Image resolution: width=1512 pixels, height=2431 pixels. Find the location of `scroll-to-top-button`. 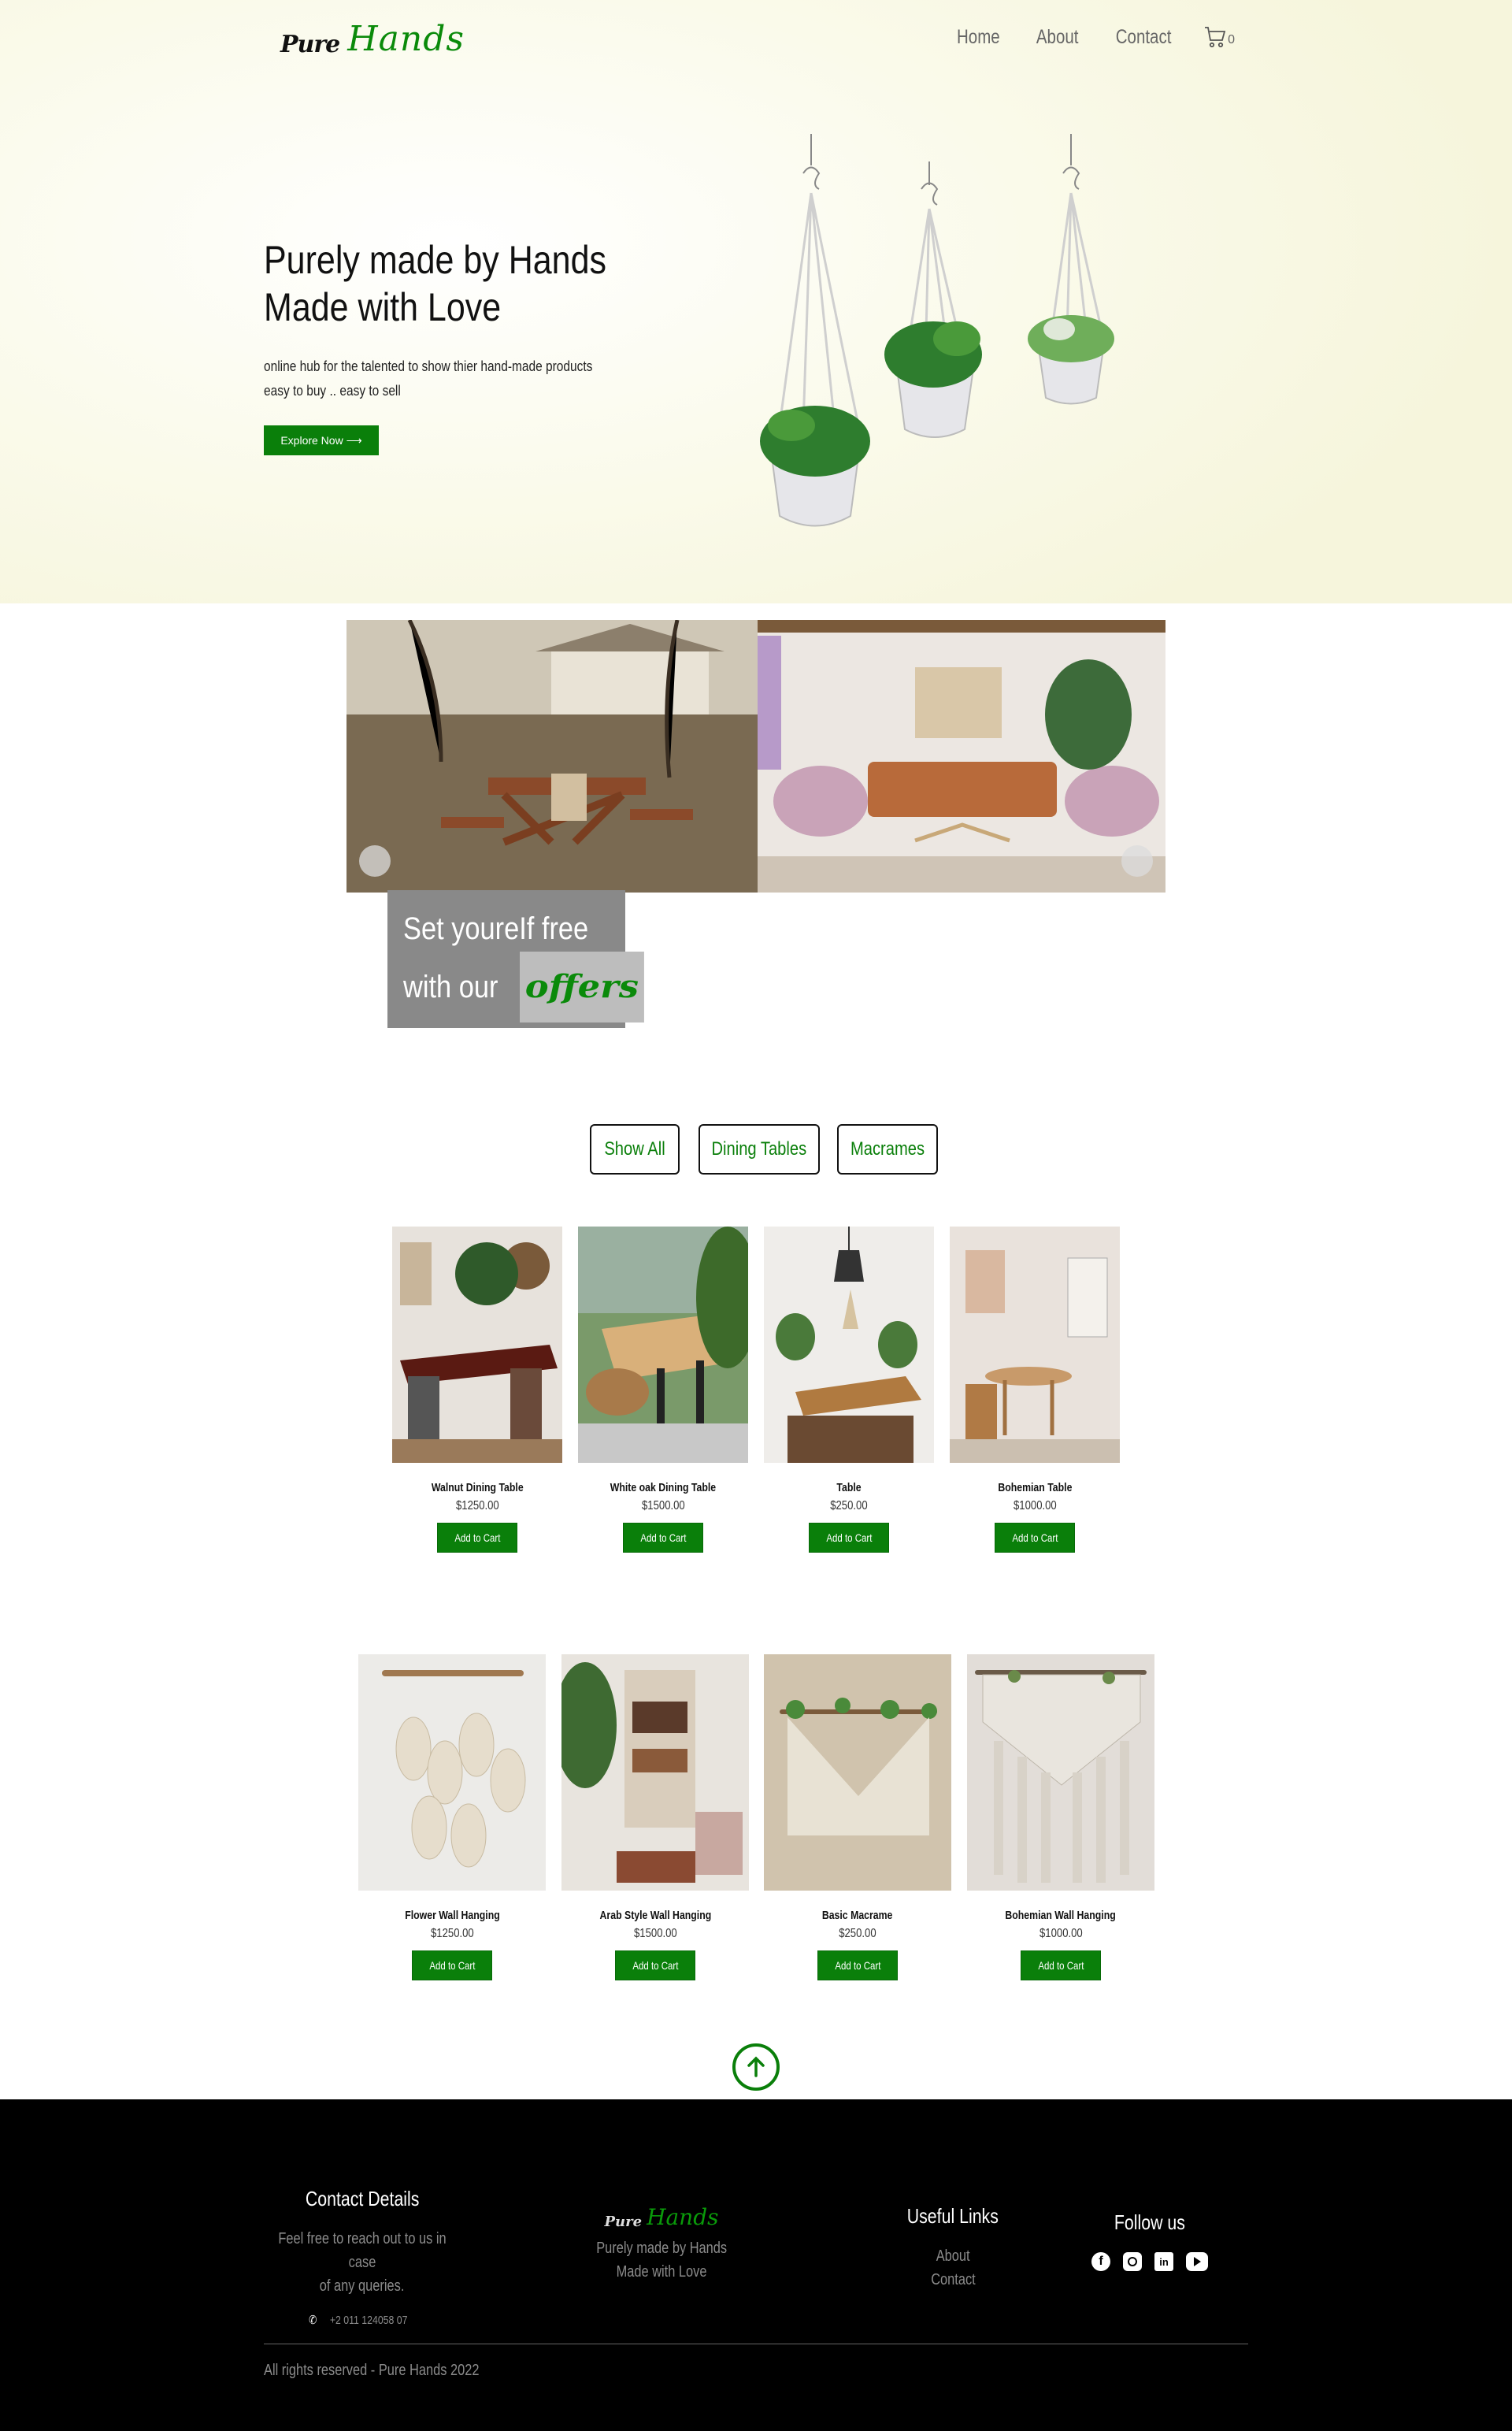

scroll-to-top-button is located at coordinates (756, 2067).